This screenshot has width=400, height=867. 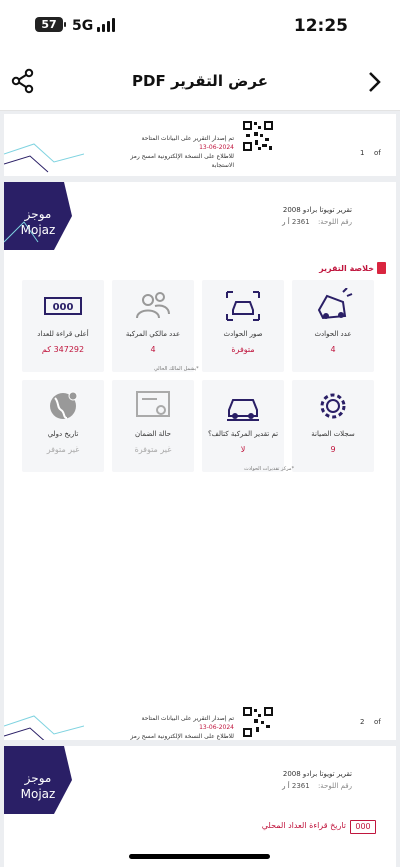 What do you see at coordinates (153, 334) in the screenshot?
I see `card-label: عدد مالكي المركبة` at bounding box center [153, 334].